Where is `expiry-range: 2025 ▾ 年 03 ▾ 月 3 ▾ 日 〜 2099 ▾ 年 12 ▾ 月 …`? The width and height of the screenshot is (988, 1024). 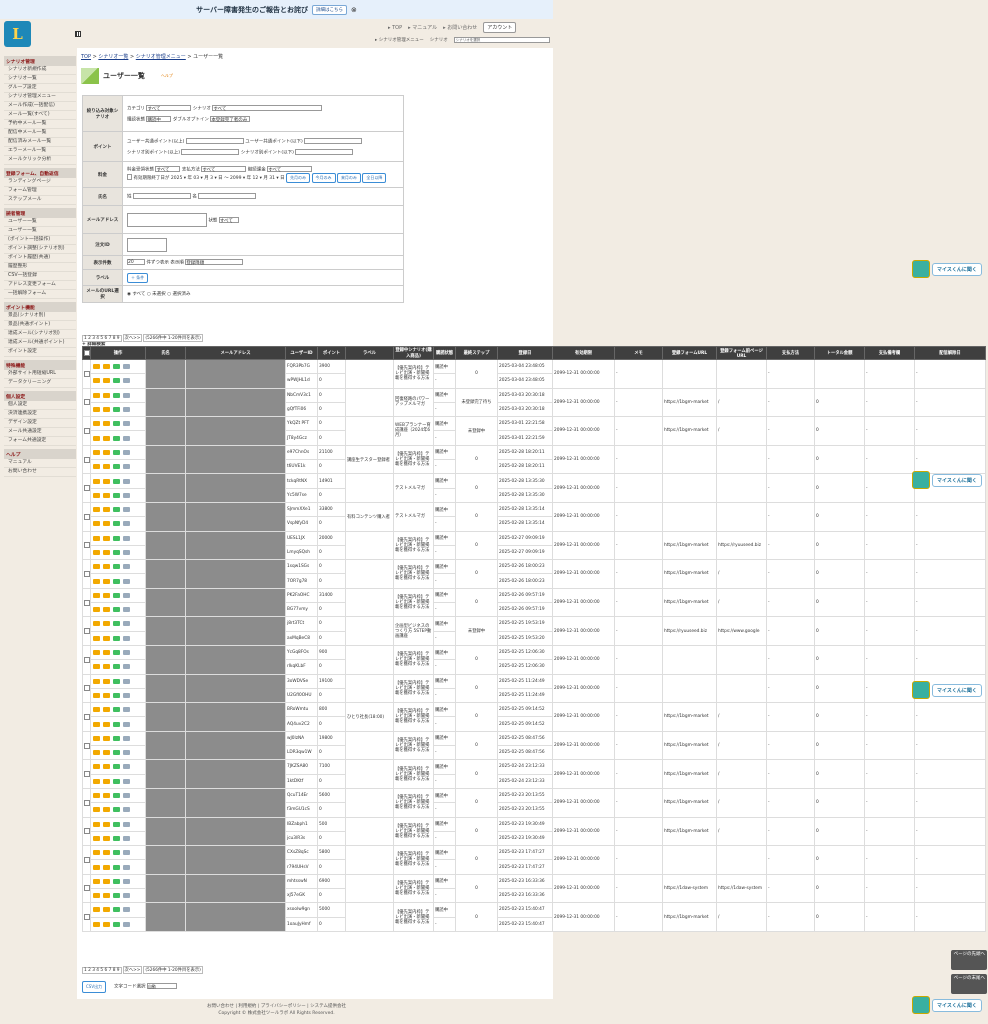 expiry-range: 2025 ▾ 年 03 ▾ 月 3 ▾ 日 〜 2099 ▾ 年 12 ▾ 月 … is located at coordinates (228, 178).